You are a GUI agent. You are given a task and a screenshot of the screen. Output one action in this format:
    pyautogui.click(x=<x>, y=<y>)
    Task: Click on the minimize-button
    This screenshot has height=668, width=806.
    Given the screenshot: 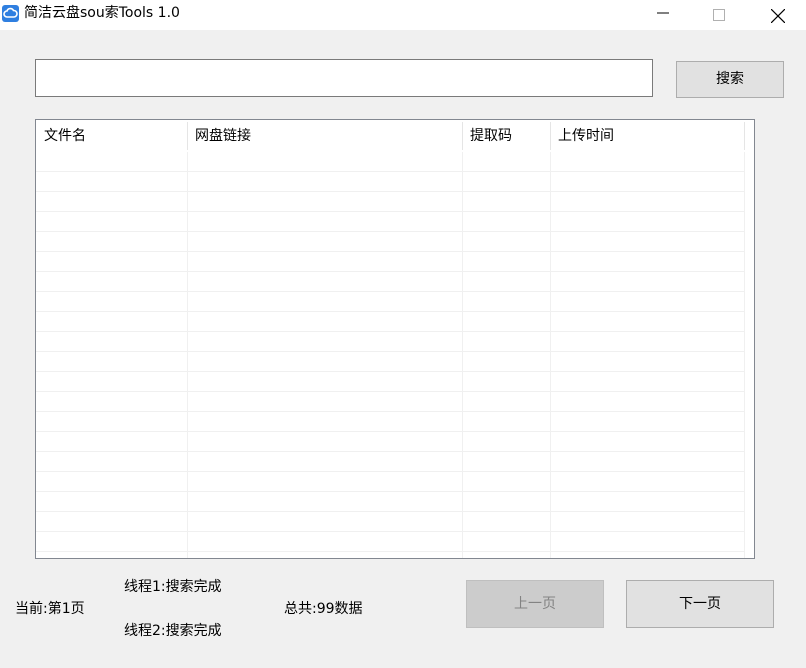 What is the action you would take?
    pyautogui.click(x=663, y=15)
    